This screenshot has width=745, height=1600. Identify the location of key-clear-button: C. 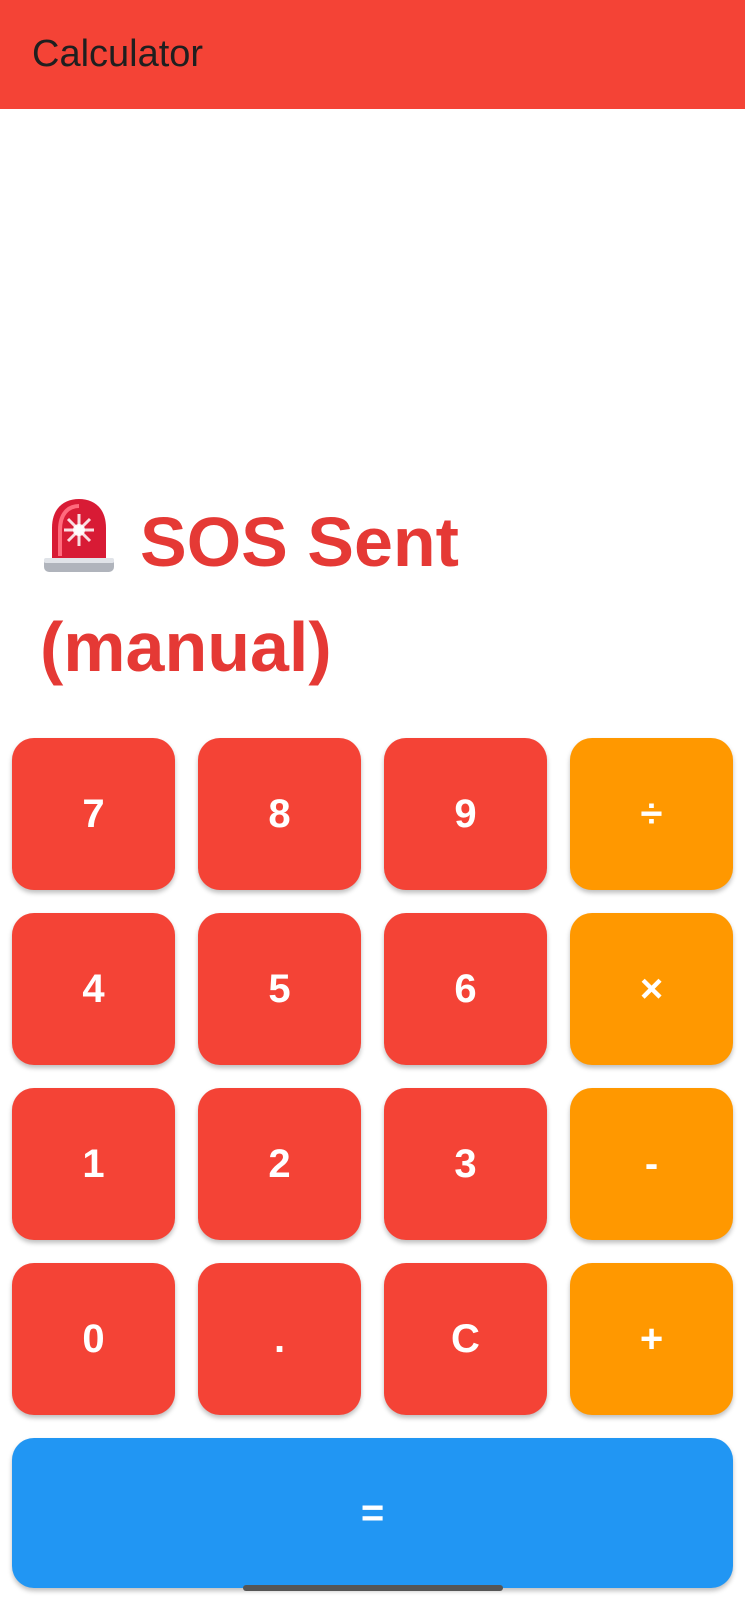
(465, 1339).